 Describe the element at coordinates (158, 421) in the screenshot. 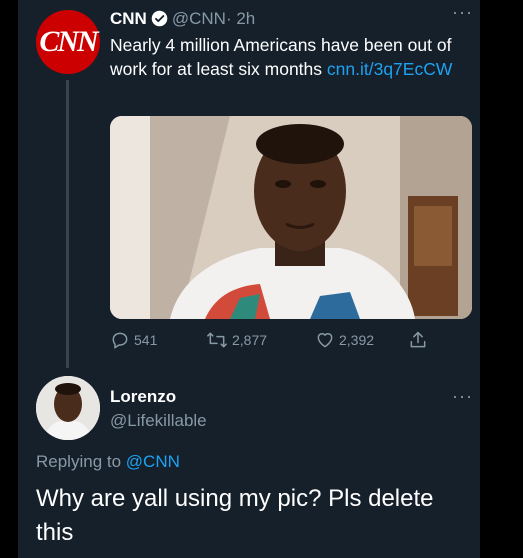

I see `reply-author-handle: @Lifekillable` at that location.